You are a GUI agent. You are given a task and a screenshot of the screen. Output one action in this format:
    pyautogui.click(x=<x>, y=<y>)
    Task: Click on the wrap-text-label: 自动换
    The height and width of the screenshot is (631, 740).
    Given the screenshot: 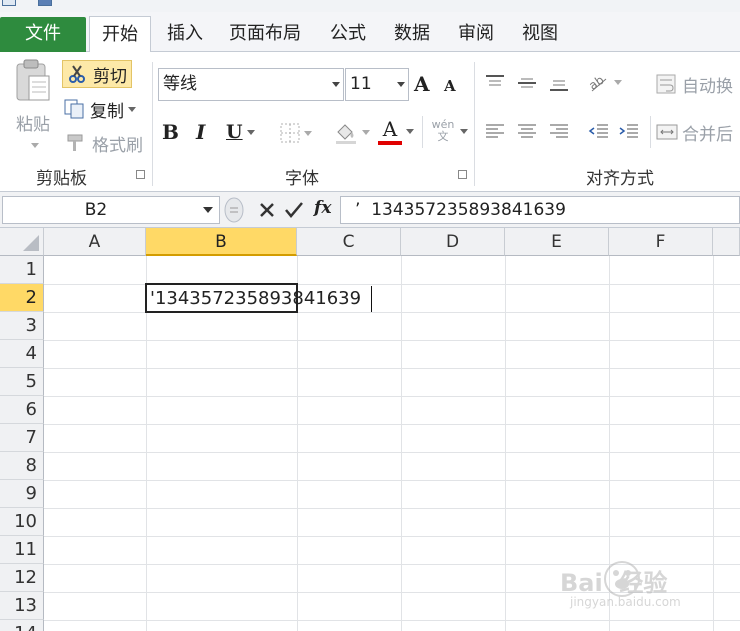 What is the action you would take?
    pyautogui.click(x=707, y=86)
    